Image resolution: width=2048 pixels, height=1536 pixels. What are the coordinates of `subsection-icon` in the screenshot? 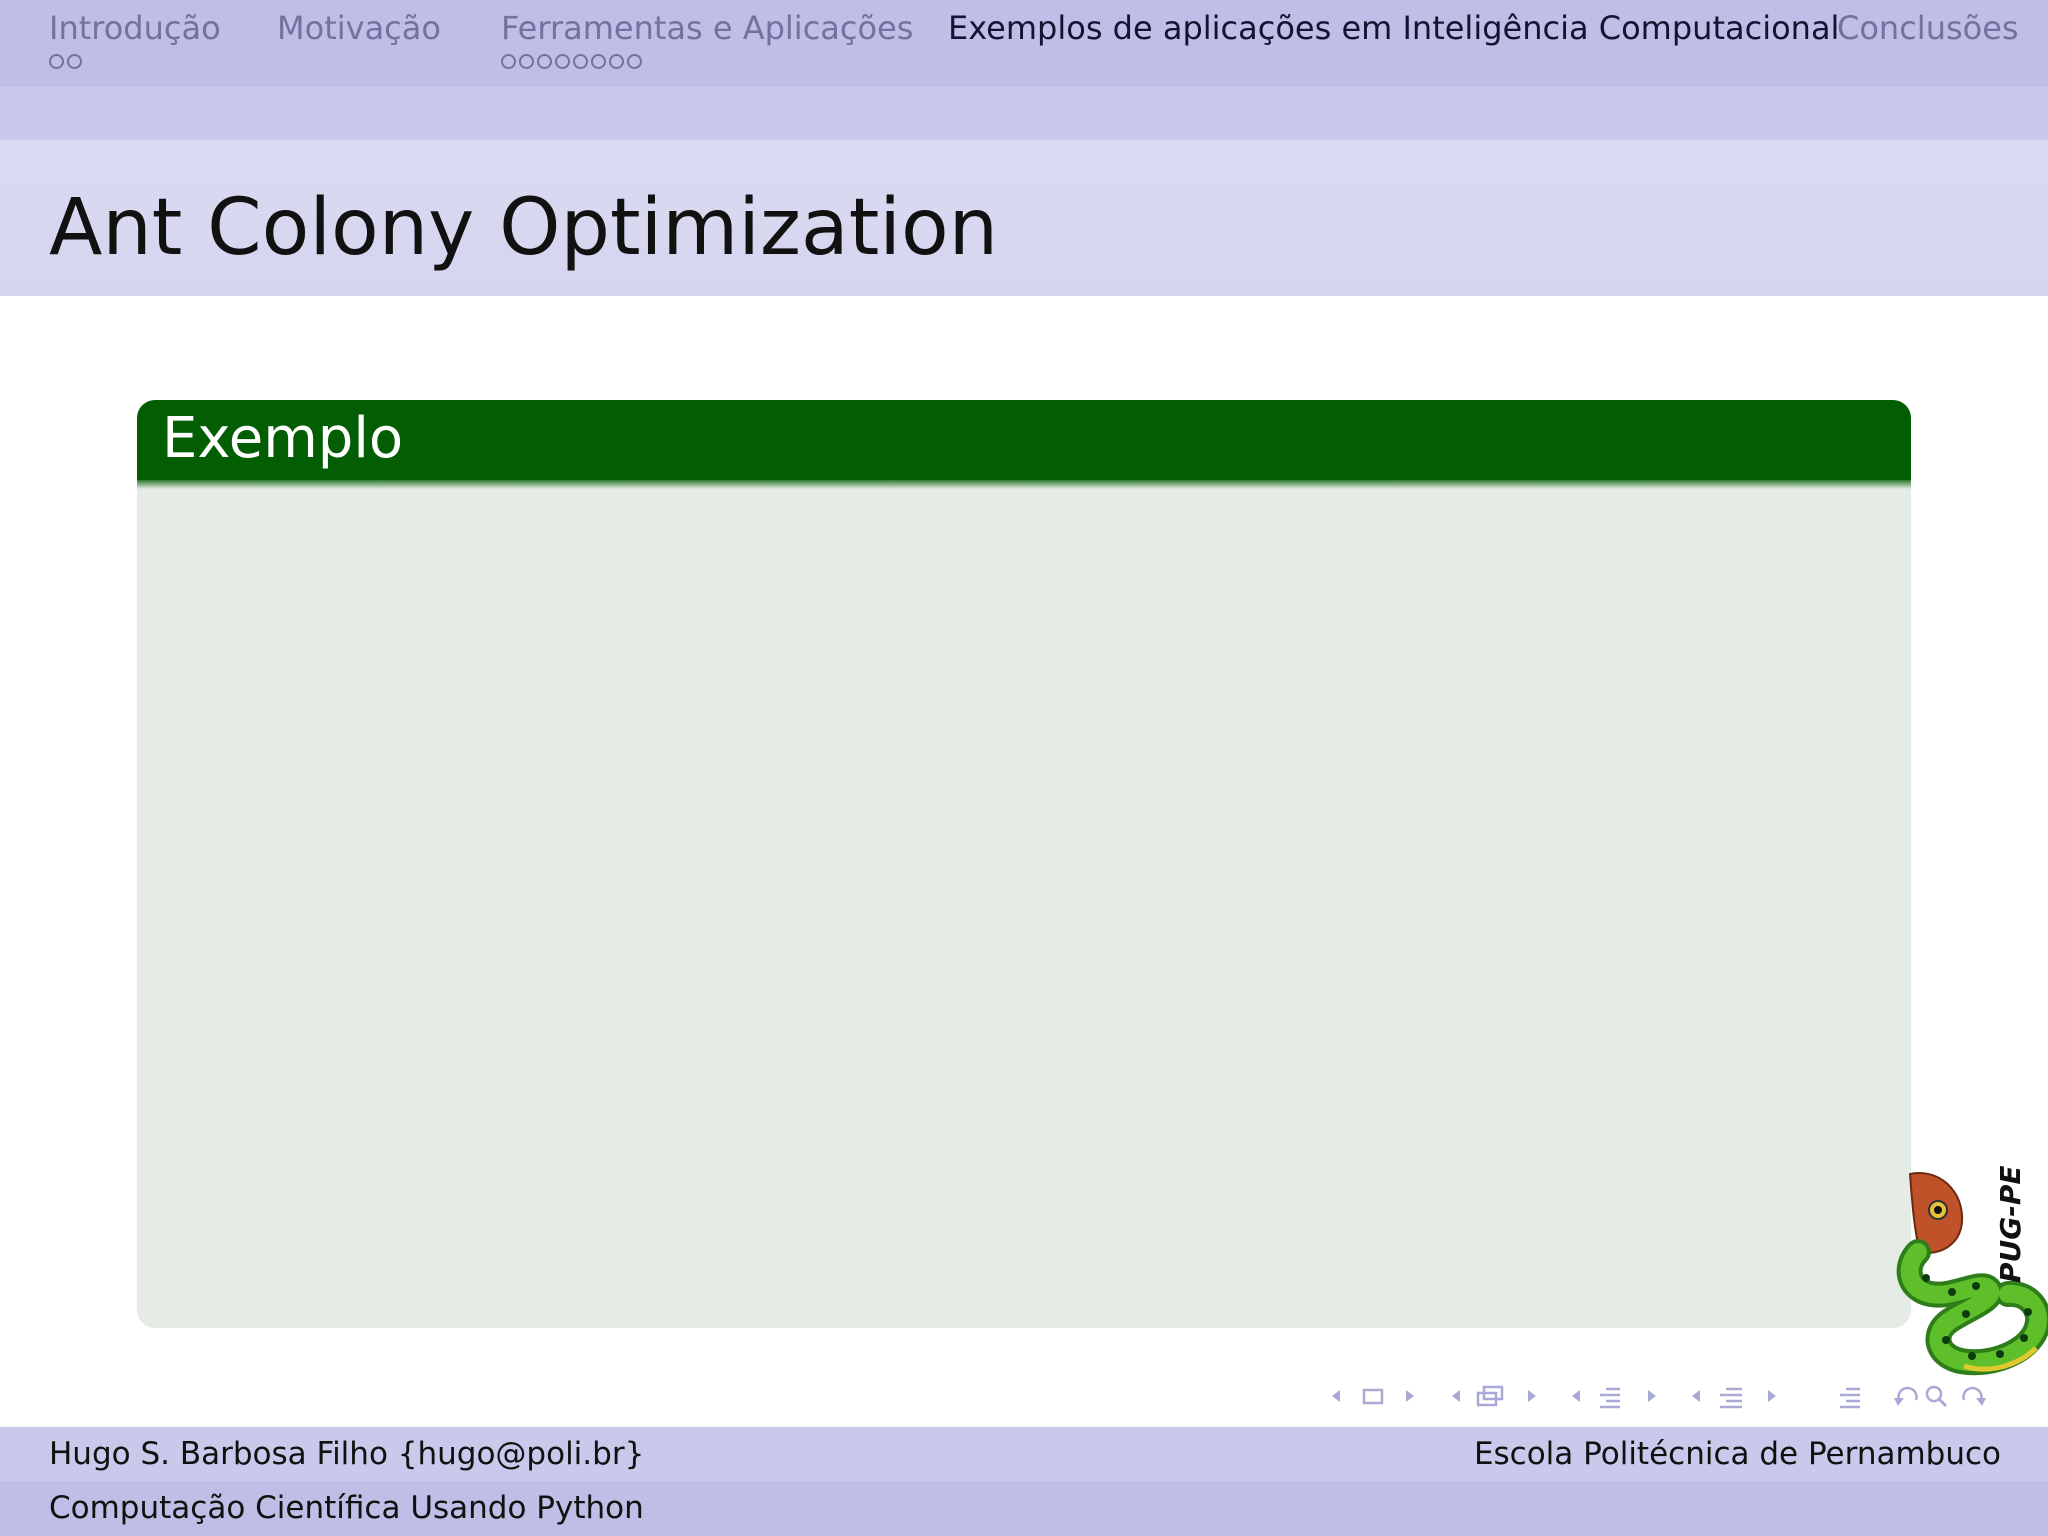 It's located at (1610, 1396).